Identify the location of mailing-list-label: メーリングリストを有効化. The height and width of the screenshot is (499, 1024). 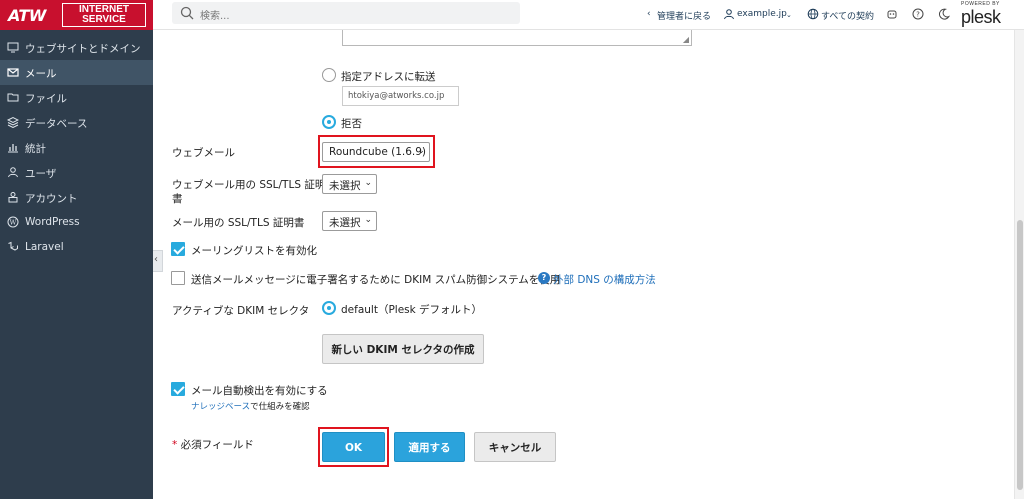
(254, 251).